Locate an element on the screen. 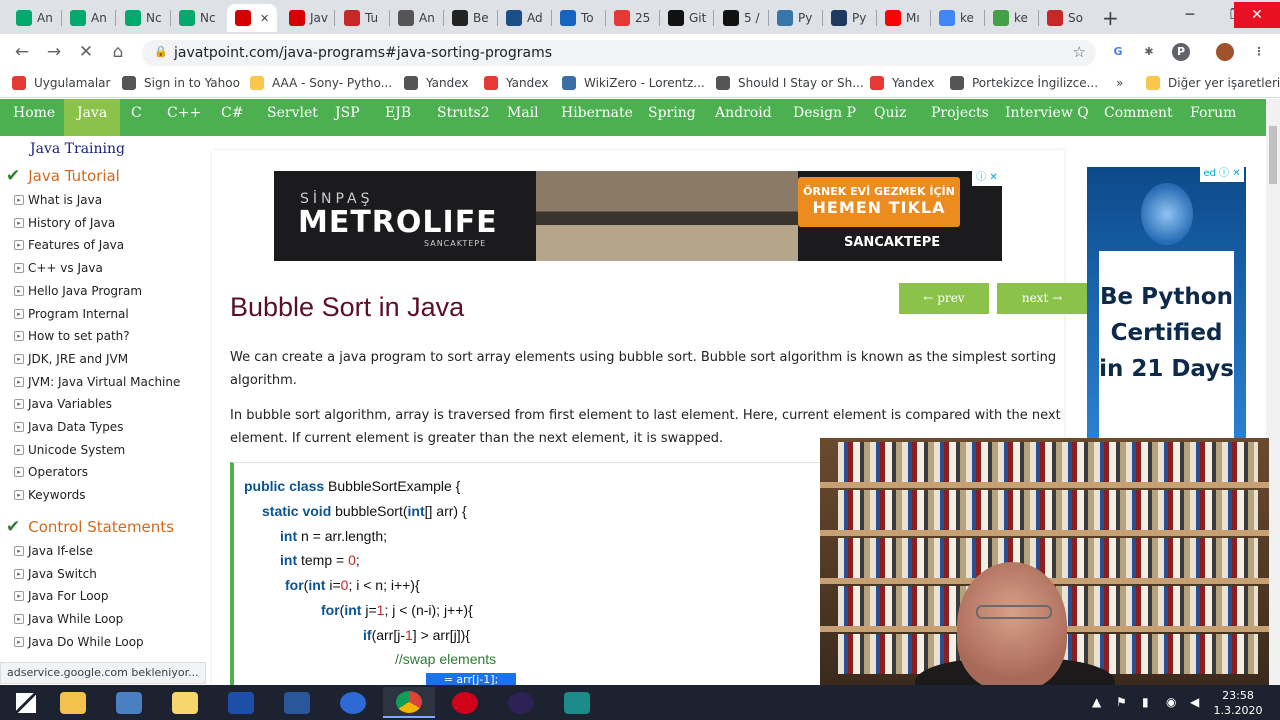 Image resolution: width=1280 pixels, height=720 pixels. sidebar-item: ▸ JVM: Java Virtual Machine is located at coordinates (97, 382).